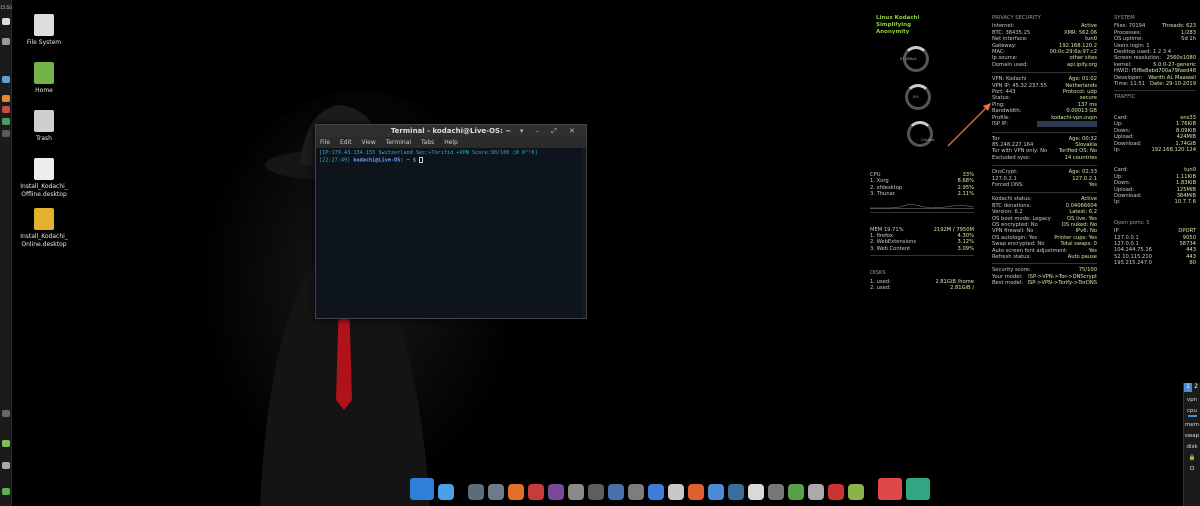 The width and height of the screenshot is (1200, 506). What do you see at coordinates (550, 131) in the screenshot?
I see `window-controls: ▾ – ⤢ ✕` at bounding box center [550, 131].